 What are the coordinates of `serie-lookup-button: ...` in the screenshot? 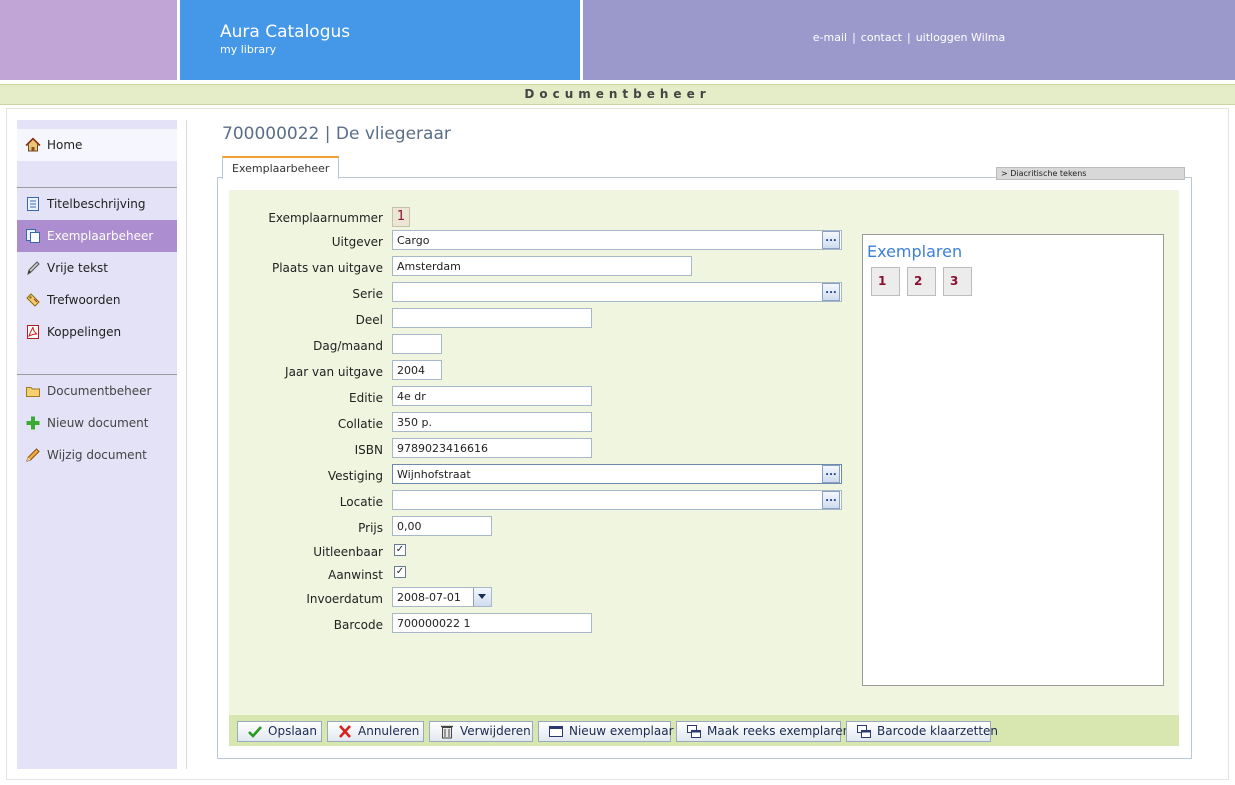 It's located at (831, 292).